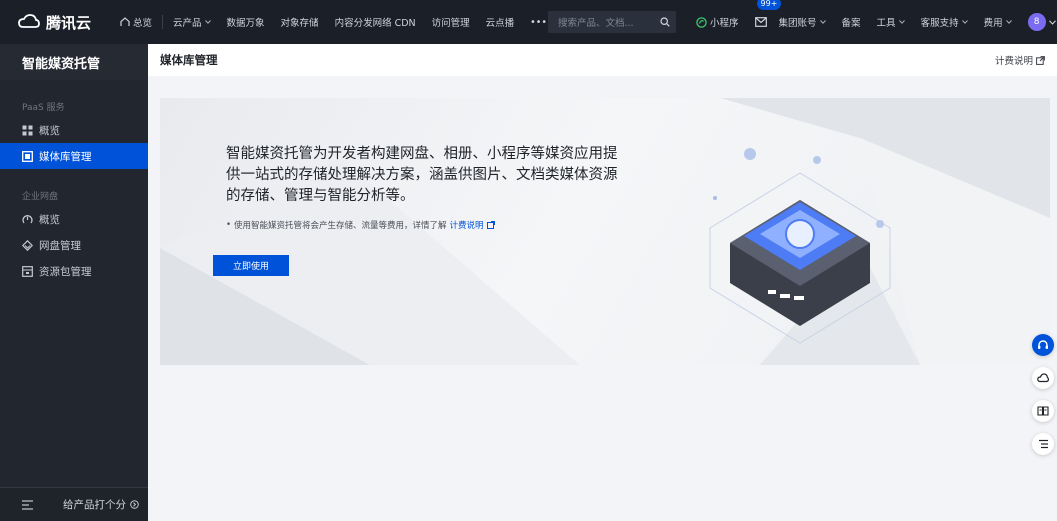 This screenshot has width=1057, height=521. I want to click on nav-item-label: 内容分发网络 CDN, so click(375, 23).